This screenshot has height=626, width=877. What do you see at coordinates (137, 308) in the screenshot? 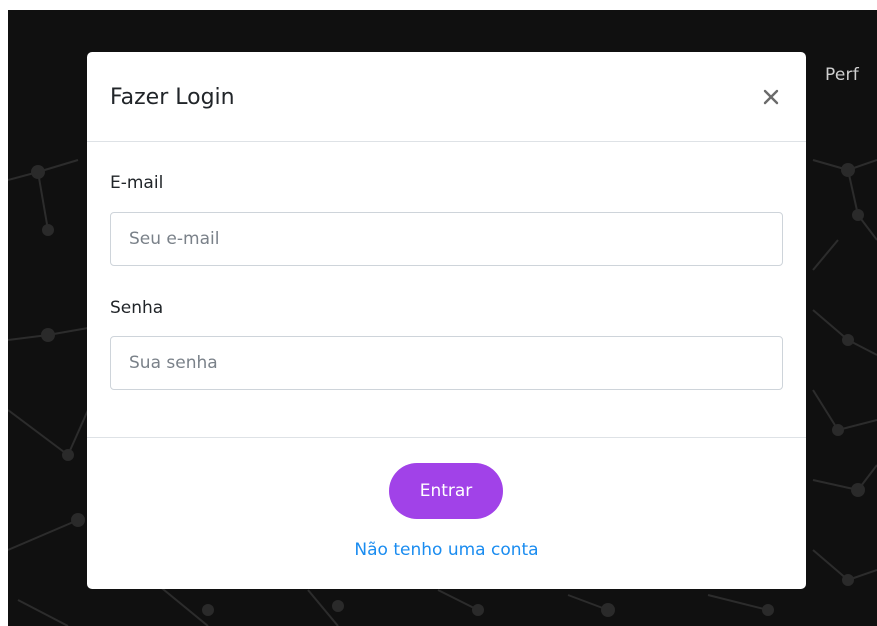
I see `password-label: Senha` at bounding box center [137, 308].